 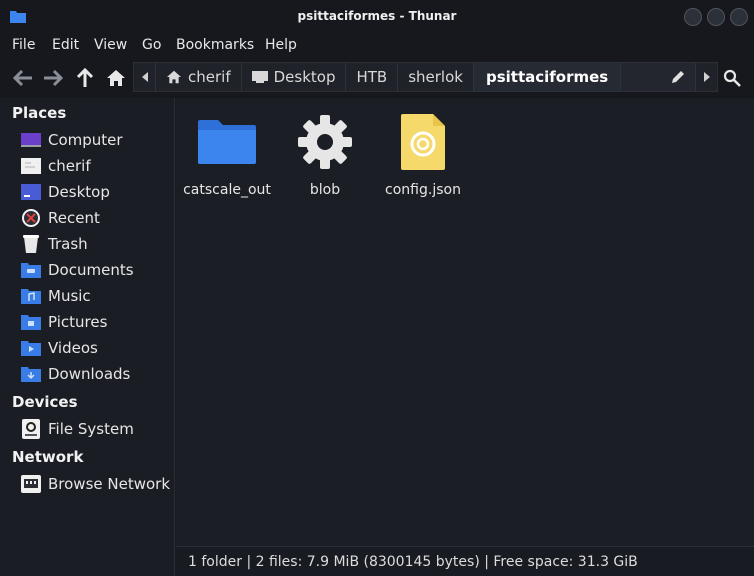 What do you see at coordinates (91, 429) in the screenshot?
I see `sidebar-item-label: File System` at bounding box center [91, 429].